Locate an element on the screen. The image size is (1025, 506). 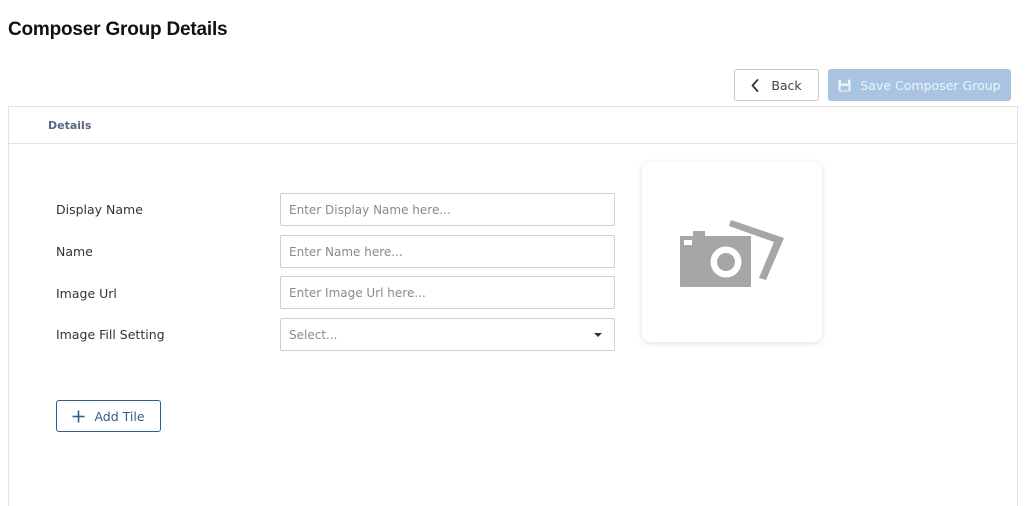
save-composer-group-button: Save Composer Group is located at coordinates (919, 85).